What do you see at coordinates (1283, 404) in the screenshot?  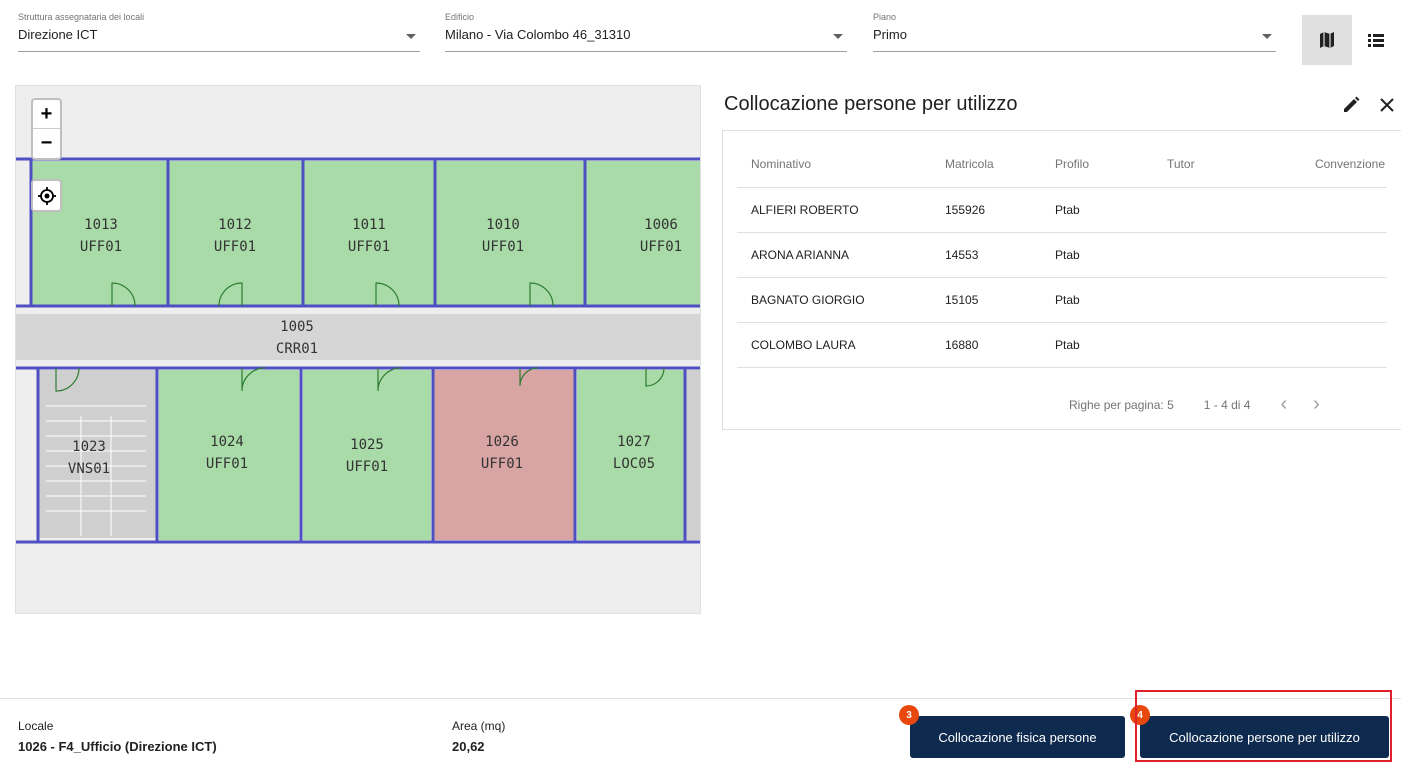 I see `prev-page-button: ‹` at bounding box center [1283, 404].